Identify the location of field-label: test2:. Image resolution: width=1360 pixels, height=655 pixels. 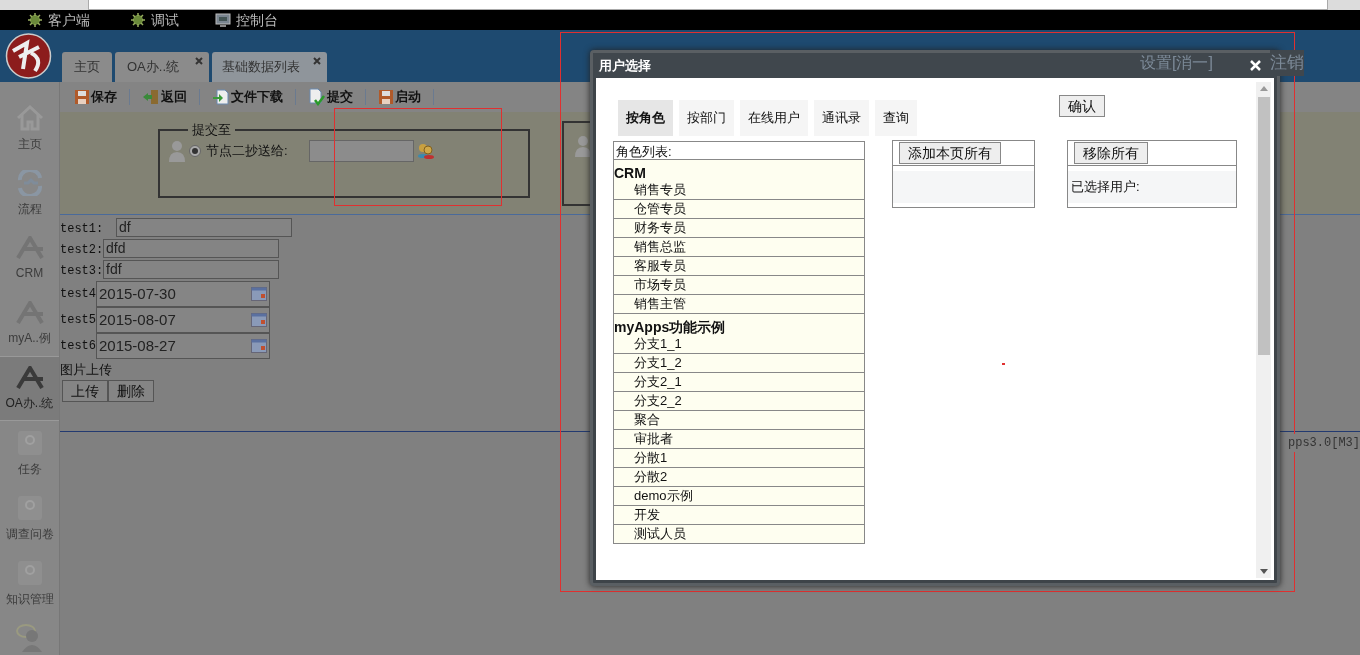
(81, 250).